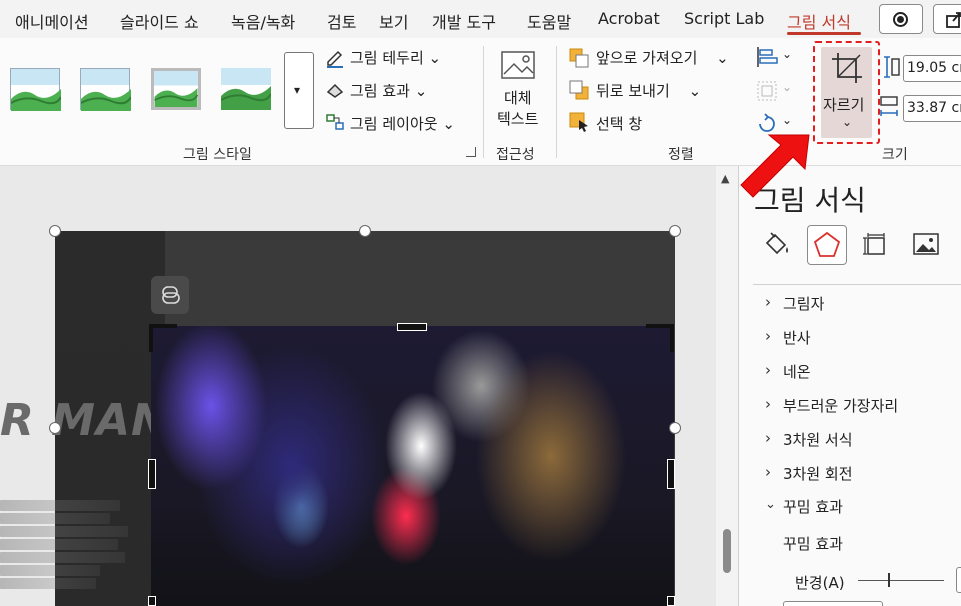 The image size is (961, 606). I want to click on section-artistic-effects: ⌄ 꾸밈 효과, so click(860, 507).